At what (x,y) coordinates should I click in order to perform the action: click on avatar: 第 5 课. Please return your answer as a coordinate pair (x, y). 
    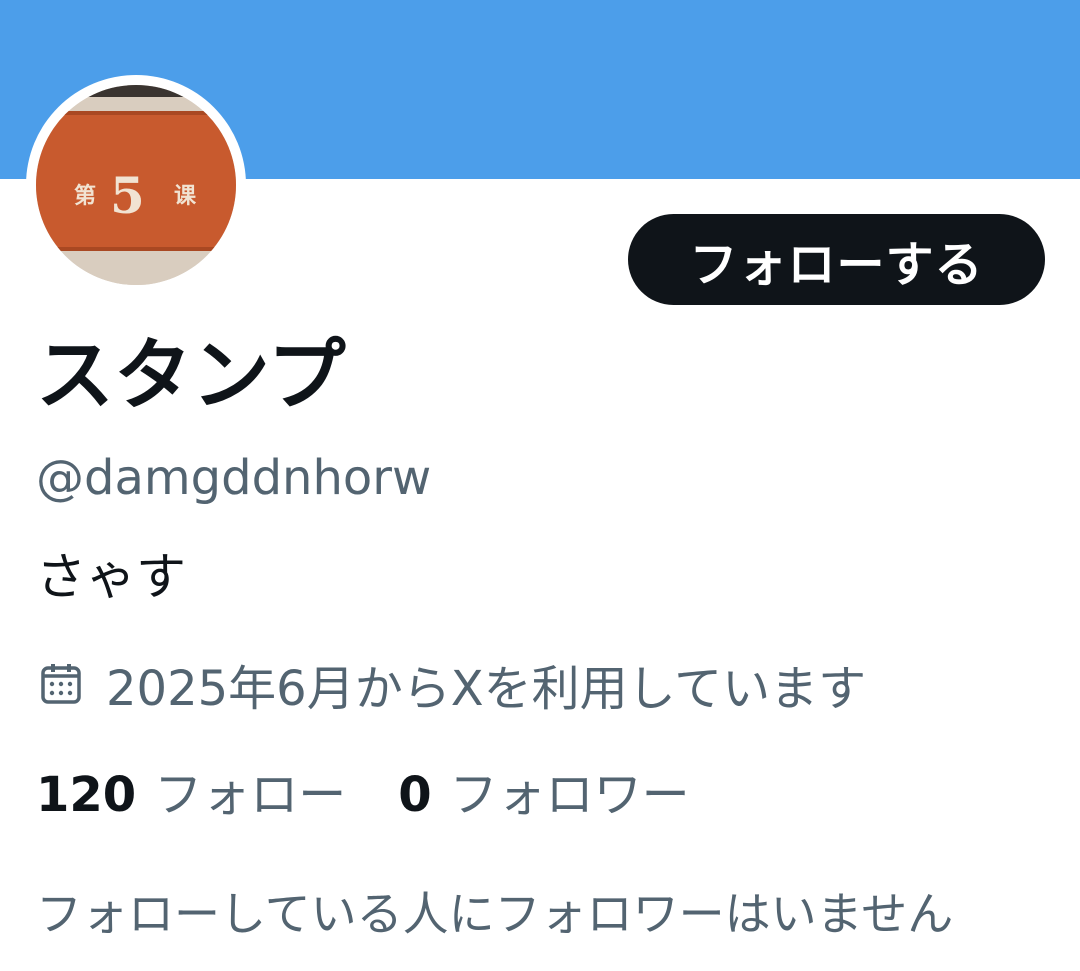
    Looking at the image, I should click on (136, 185).